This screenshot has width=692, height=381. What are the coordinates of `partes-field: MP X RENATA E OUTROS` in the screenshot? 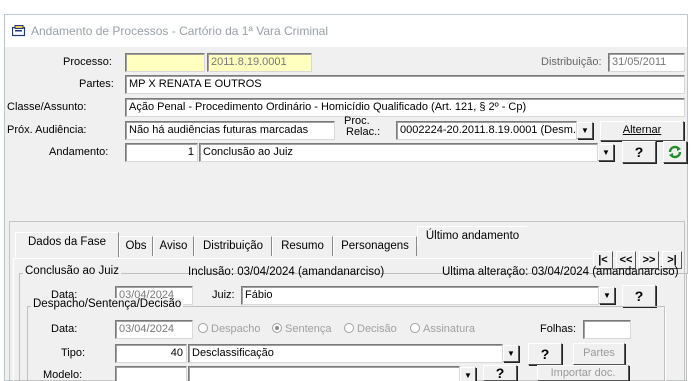 It's located at (405, 84).